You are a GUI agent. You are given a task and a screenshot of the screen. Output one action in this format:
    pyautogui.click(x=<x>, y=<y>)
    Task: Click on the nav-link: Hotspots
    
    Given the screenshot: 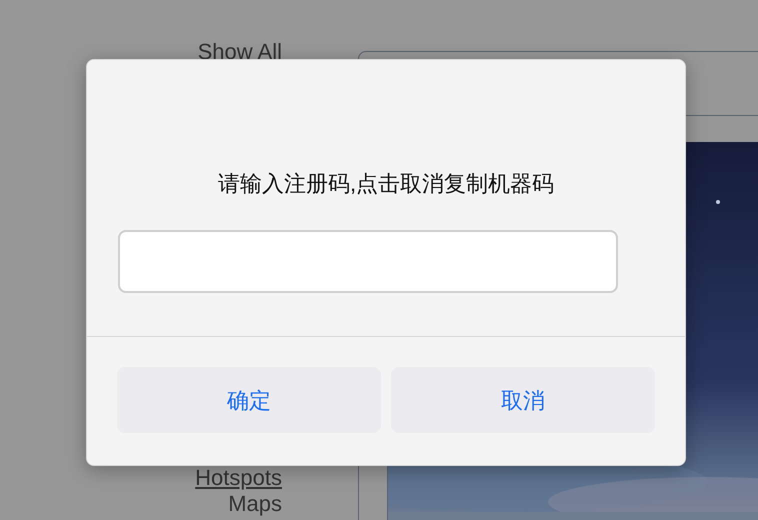 What is the action you would take?
    pyautogui.click(x=238, y=478)
    